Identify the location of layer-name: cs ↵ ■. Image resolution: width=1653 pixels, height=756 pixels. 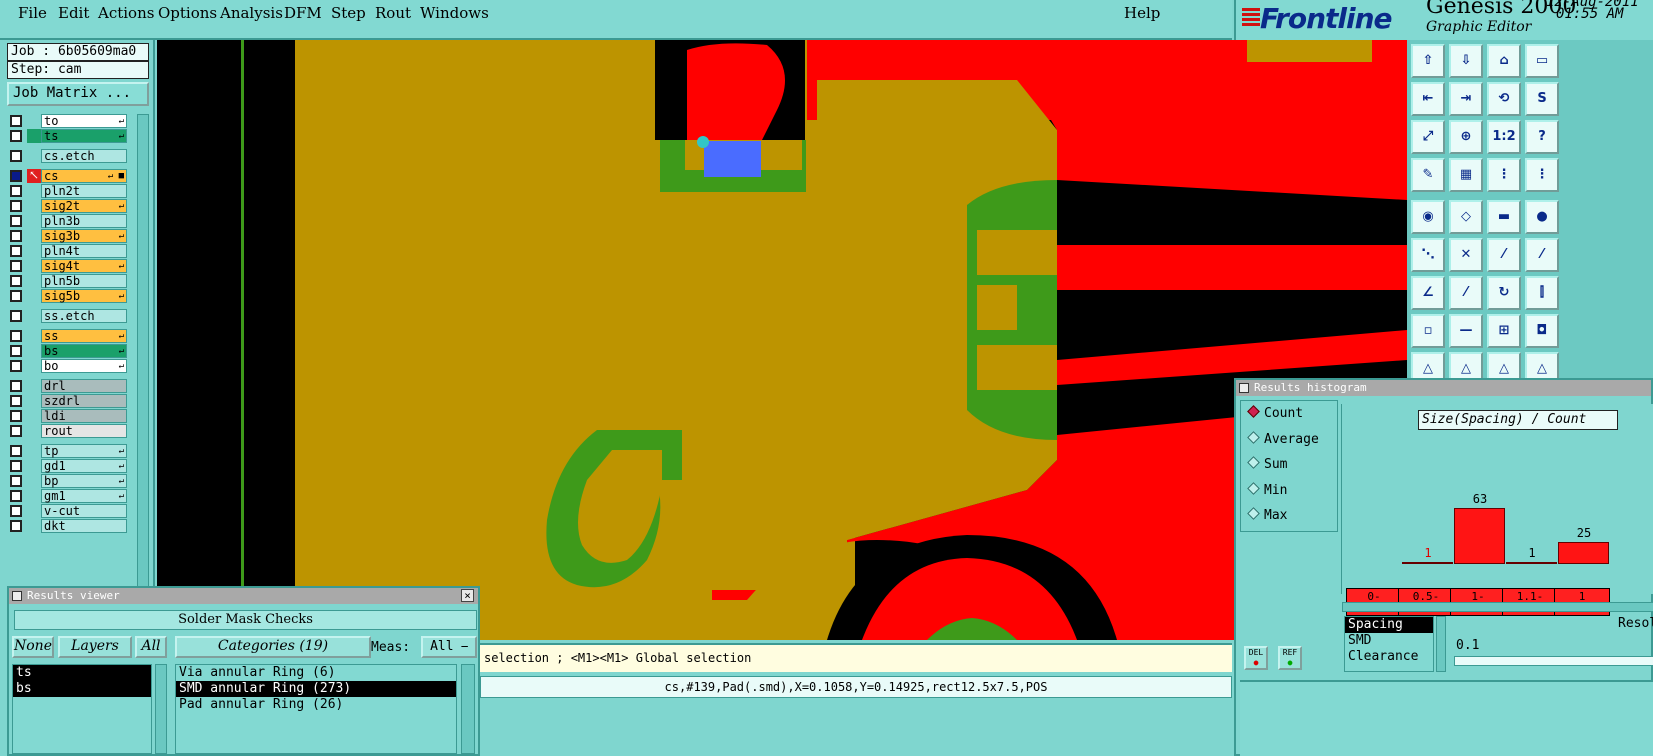
(84, 176).